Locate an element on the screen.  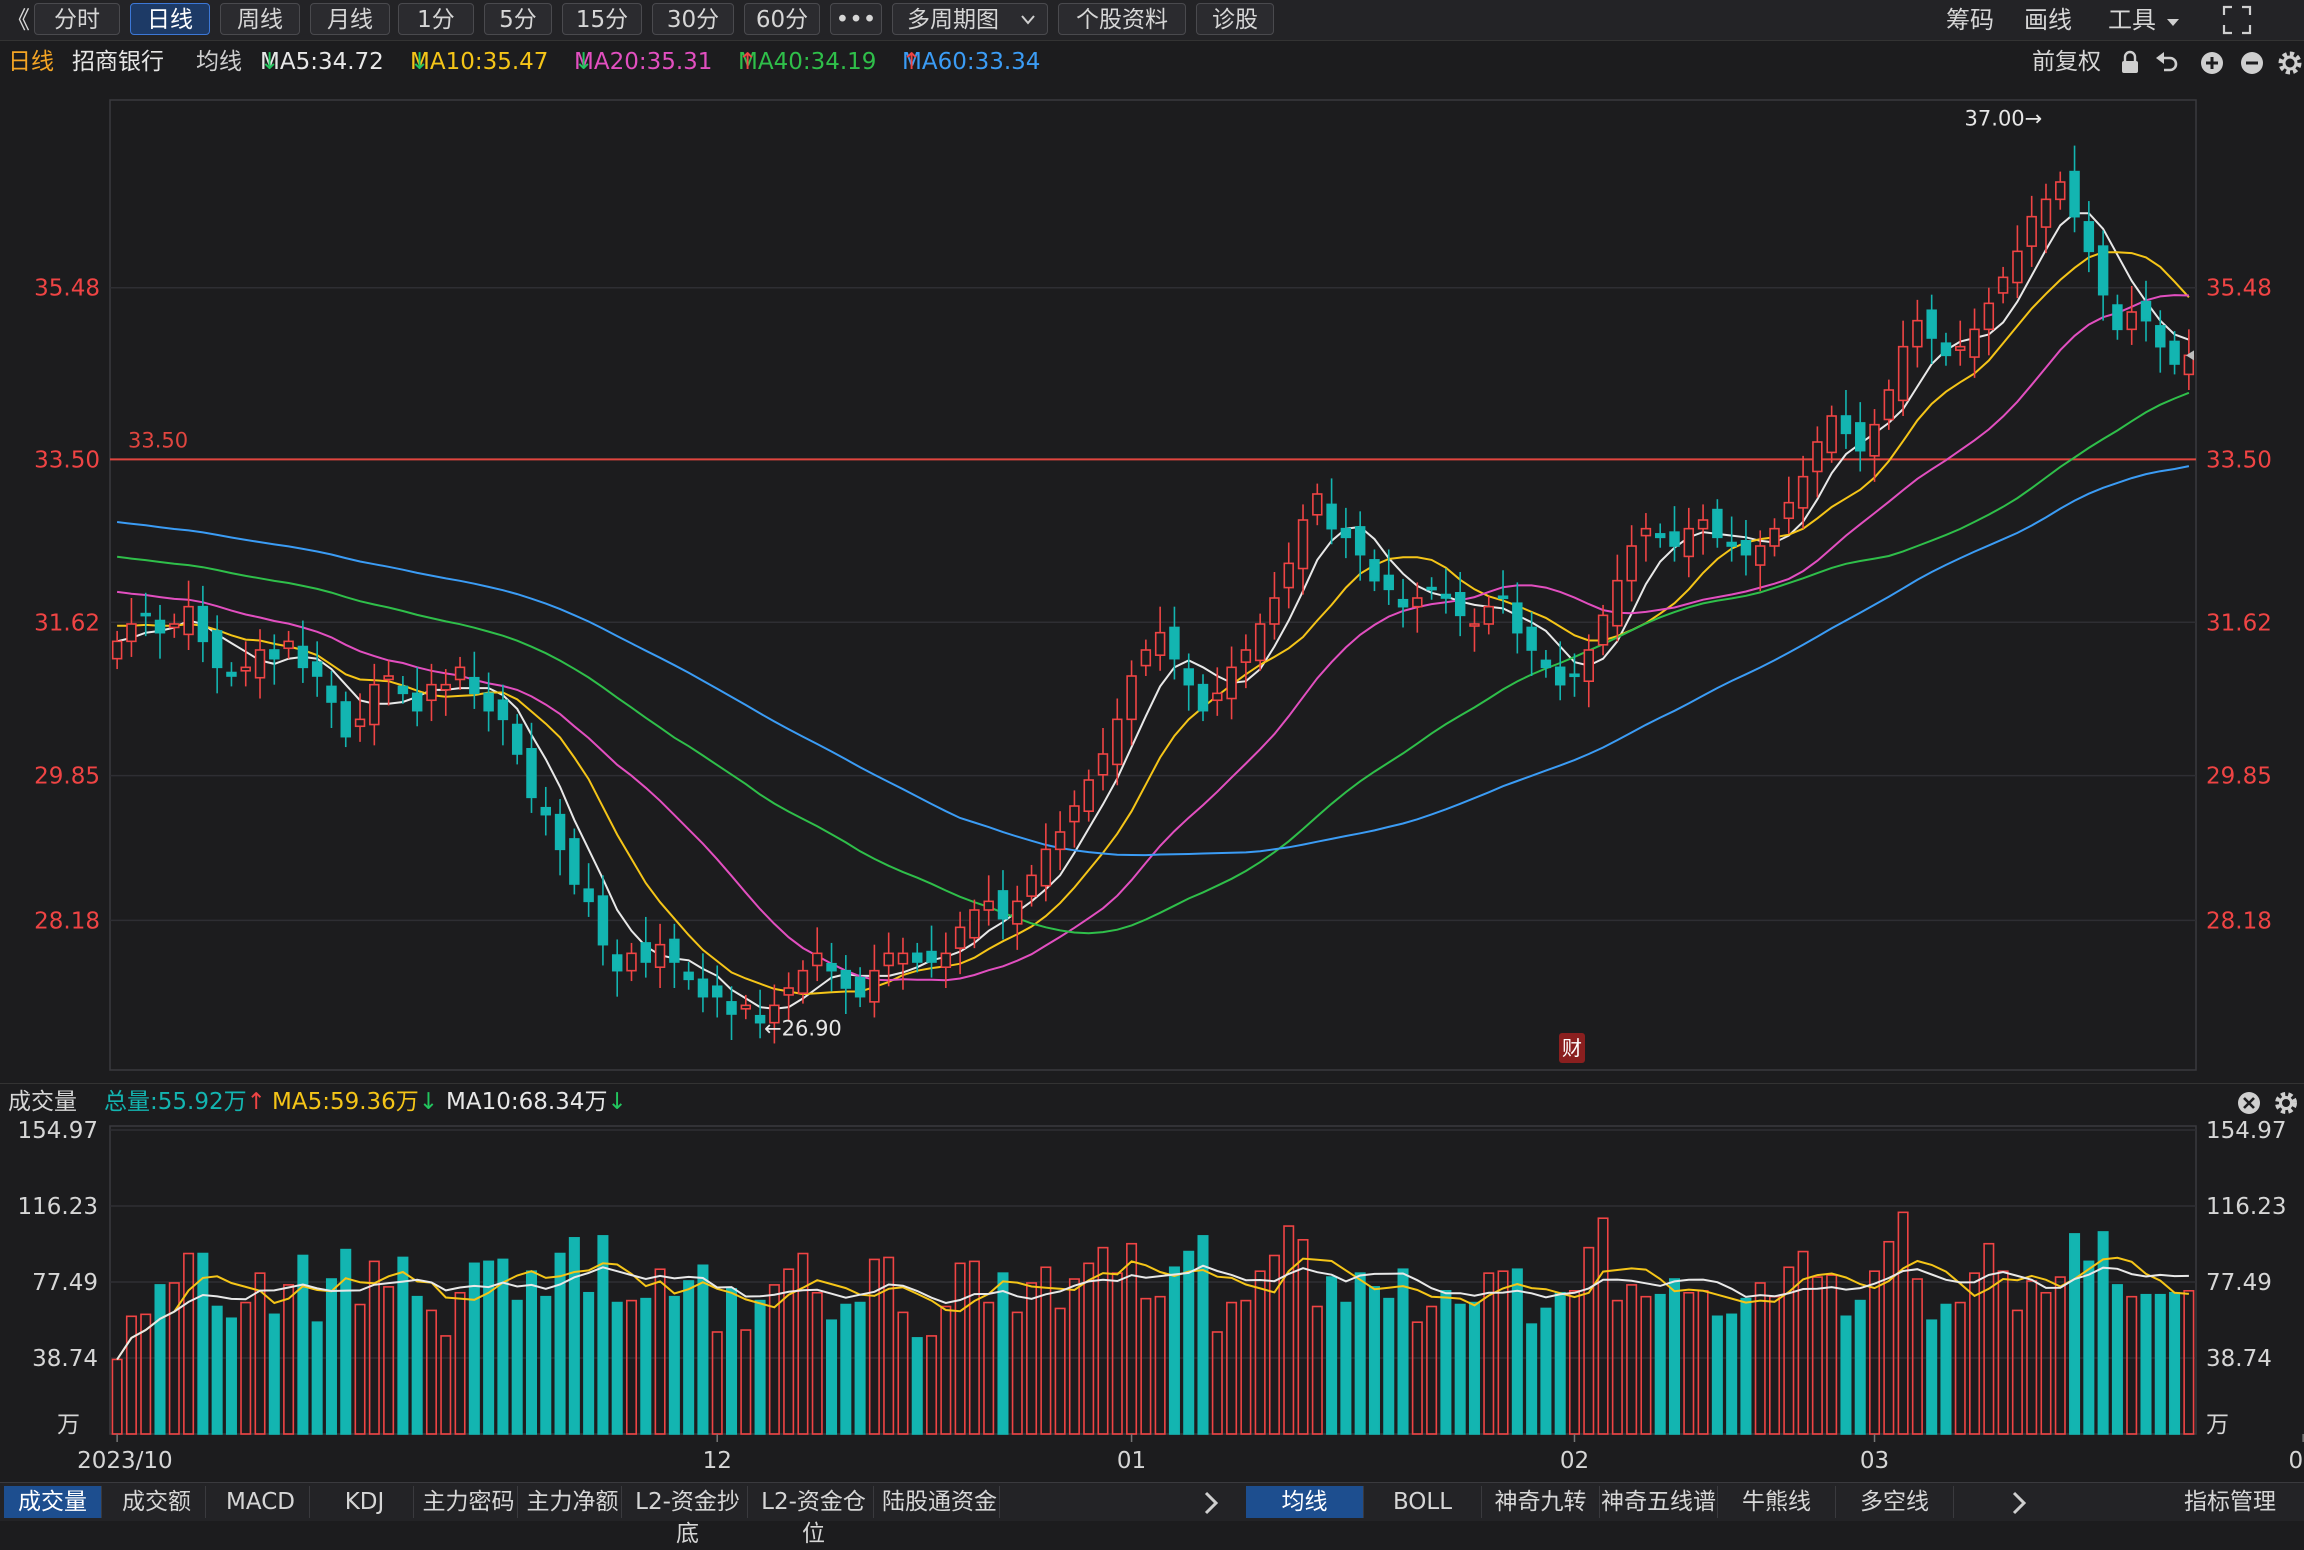
overlay-tab: BOLL is located at coordinates (1423, 1502).